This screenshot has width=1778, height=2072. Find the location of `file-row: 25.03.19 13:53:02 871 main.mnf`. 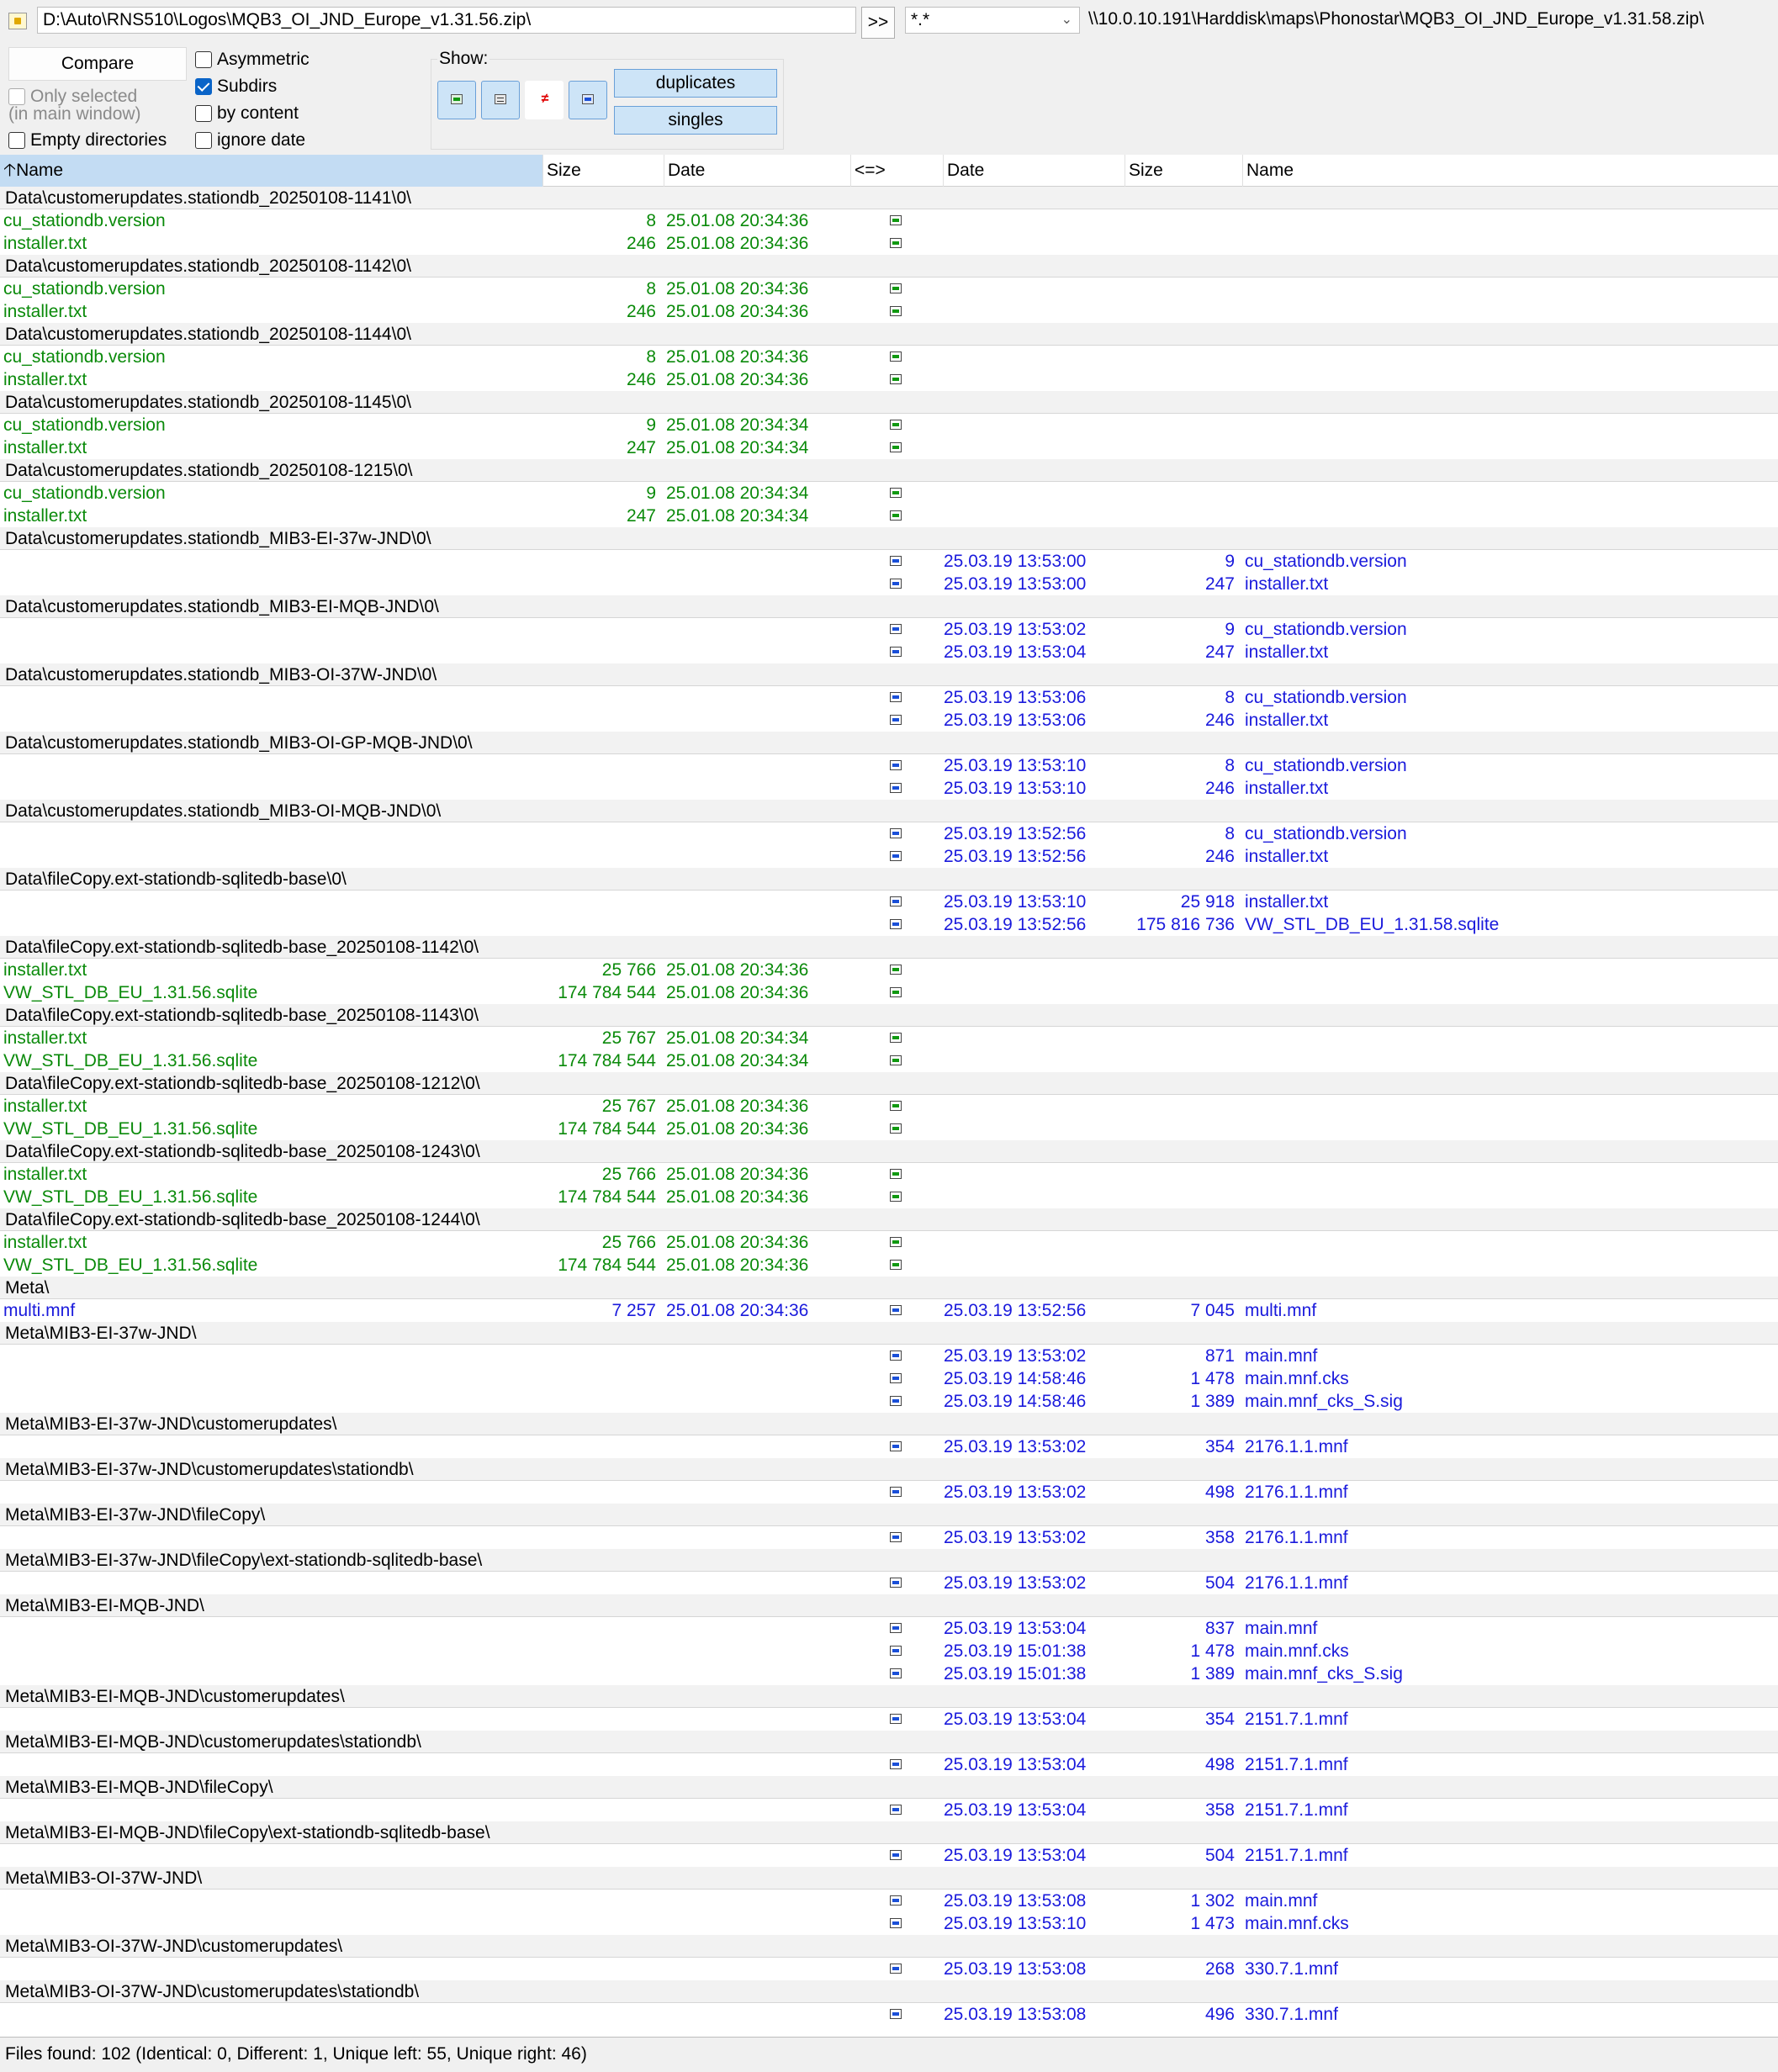

file-row: 25.03.19 13:53:02 871 main.mnf is located at coordinates (889, 1356).